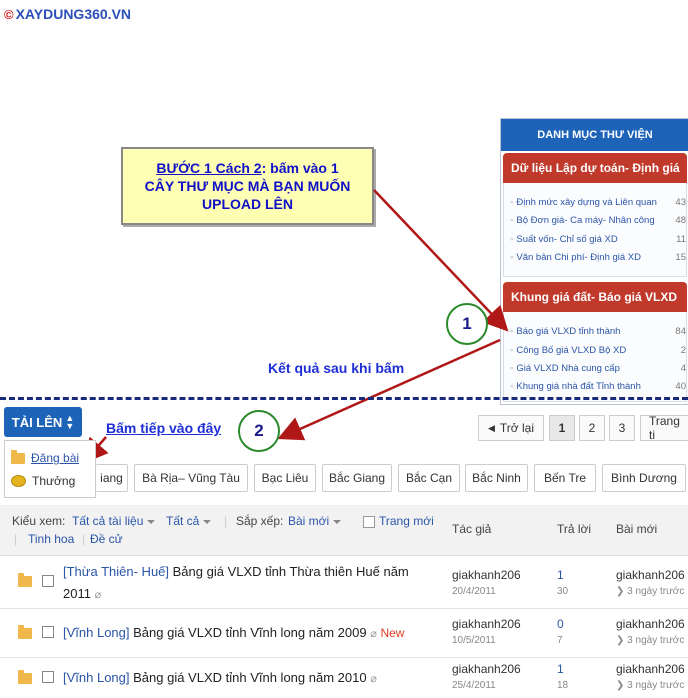 This screenshot has width=688, height=698. Describe the element at coordinates (18, 481) in the screenshot. I see `coin-icon` at that location.